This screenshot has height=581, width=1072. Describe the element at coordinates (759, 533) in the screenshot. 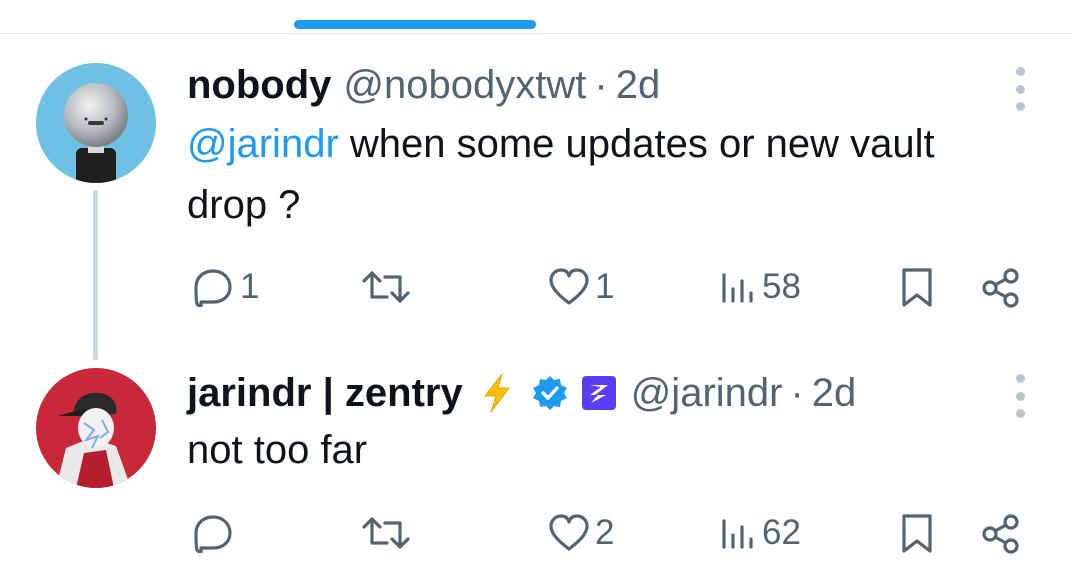

I see `views-button: 62` at that location.